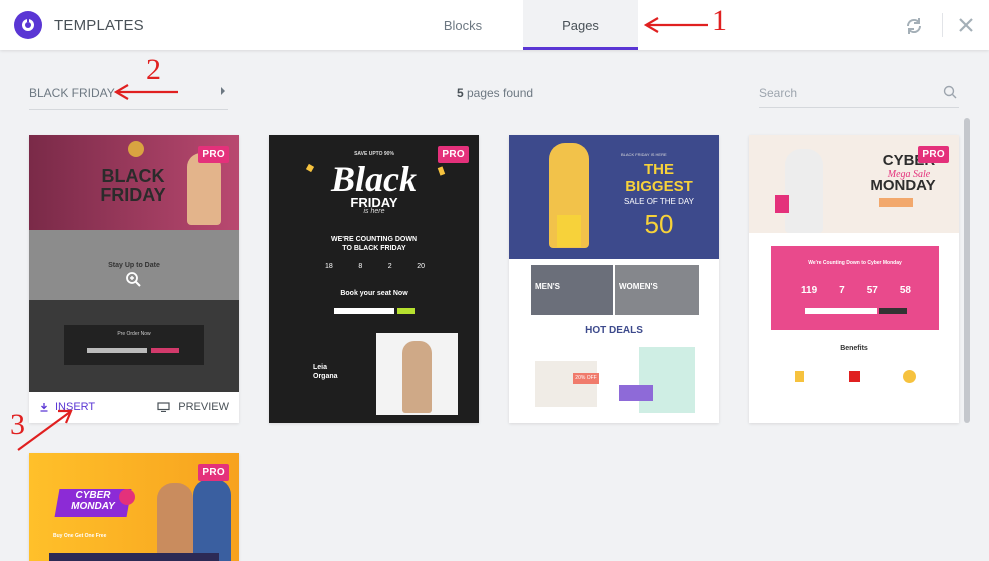 The image size is (989, 561). I want to click on search-icon, so click(950, 92).